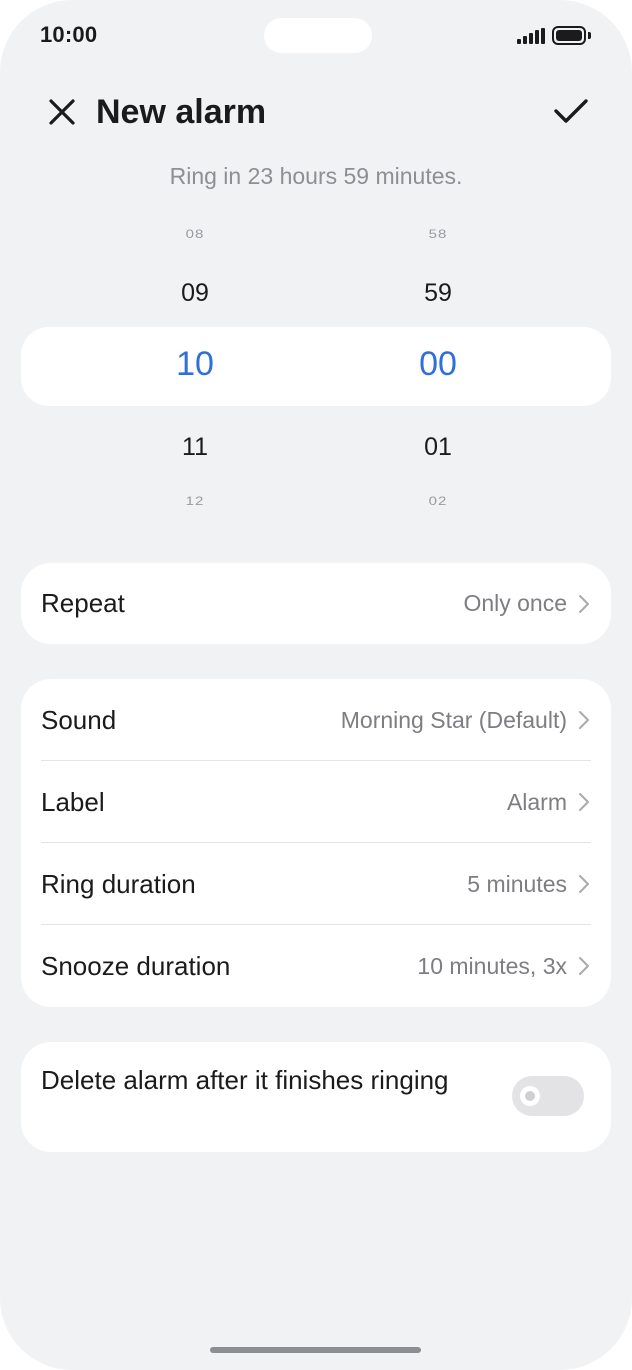  Describe the element at coordinates (316, 884) in the screenshot. I see `ring-duration-row: Ring duration 5 minutes` at that location.